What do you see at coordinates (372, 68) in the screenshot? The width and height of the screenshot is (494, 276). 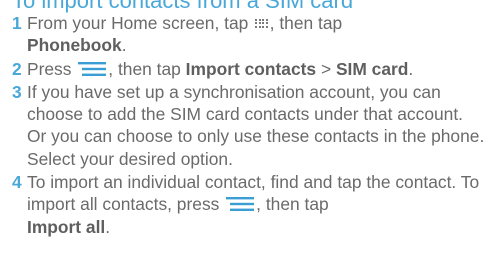 I see `step-bold-text: SIM card` at bounding box center [372, 68].